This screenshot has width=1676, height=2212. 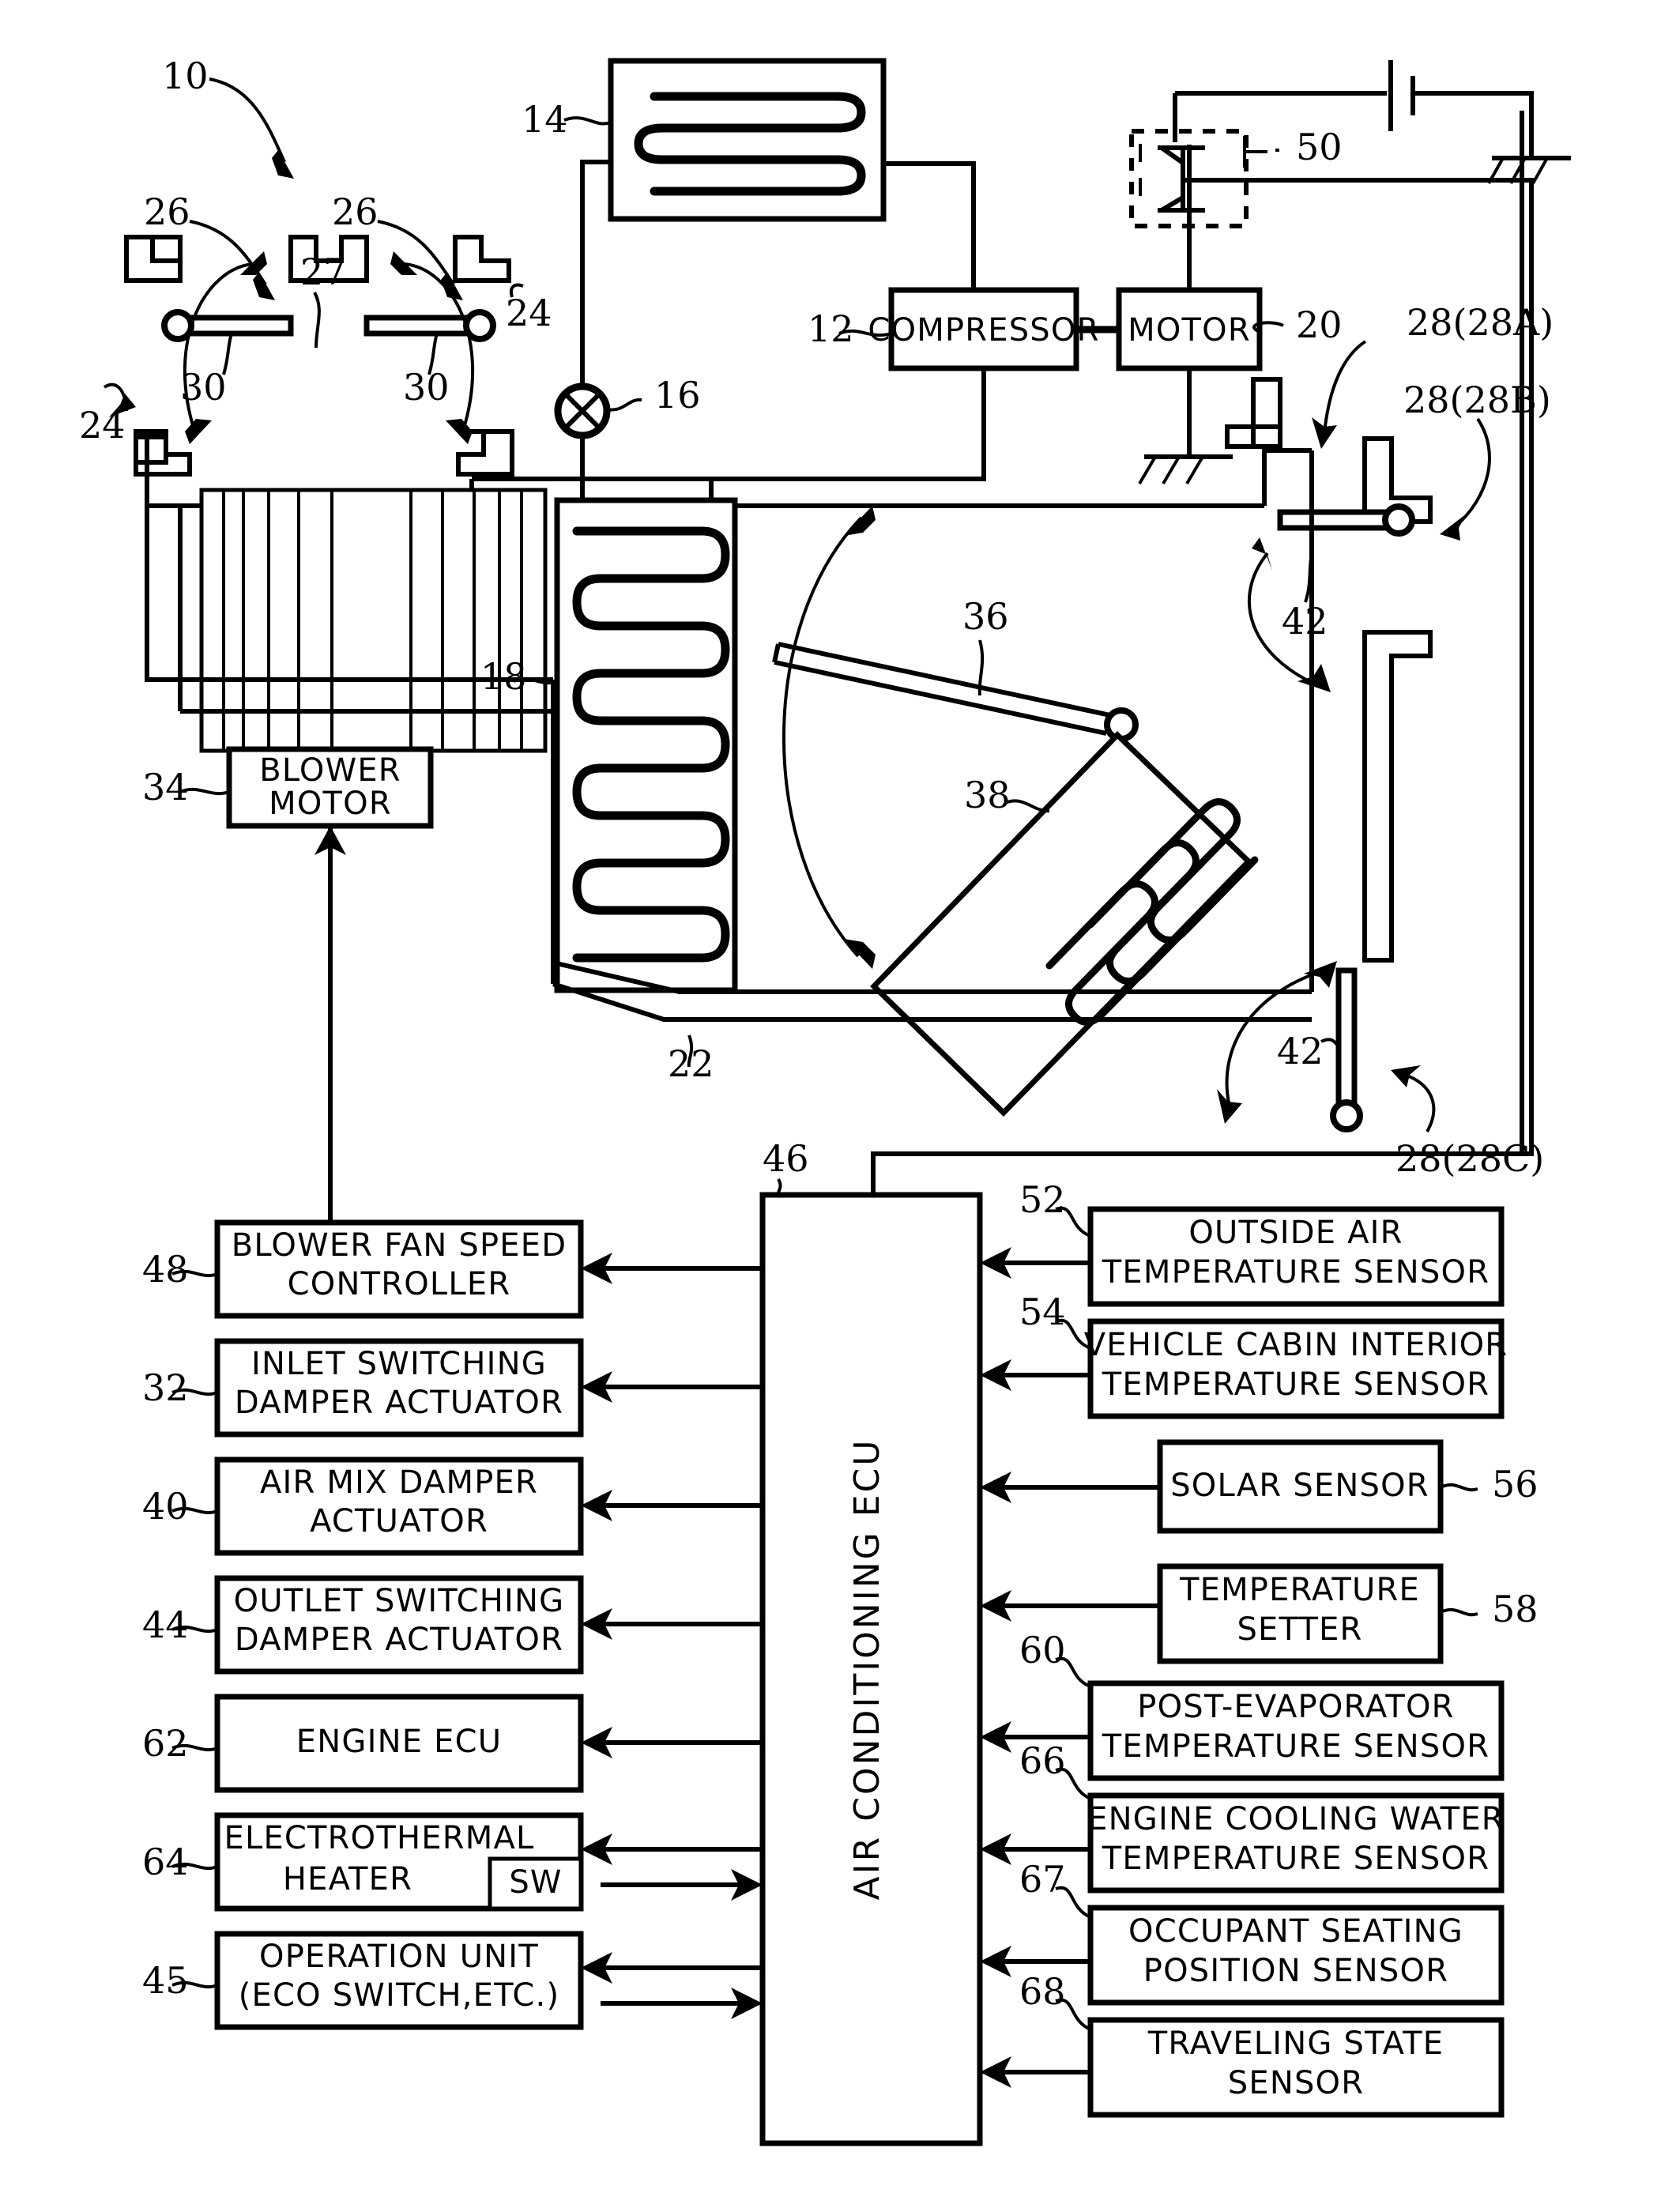 I want to click on ref-10: 10, so click(x=186, y=76).